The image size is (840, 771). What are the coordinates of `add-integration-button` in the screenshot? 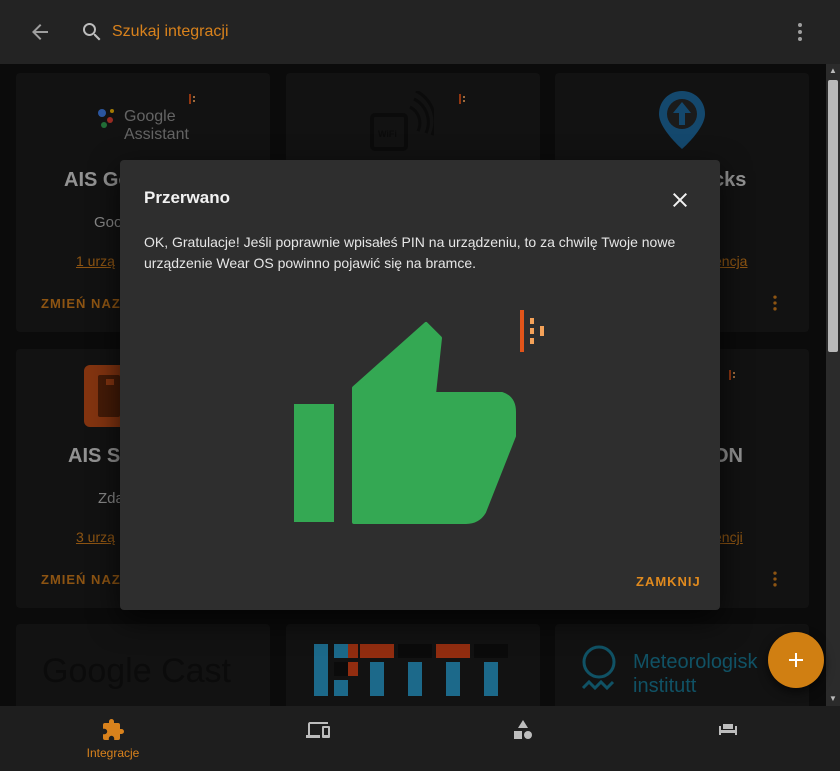 It's located at (796, 660).